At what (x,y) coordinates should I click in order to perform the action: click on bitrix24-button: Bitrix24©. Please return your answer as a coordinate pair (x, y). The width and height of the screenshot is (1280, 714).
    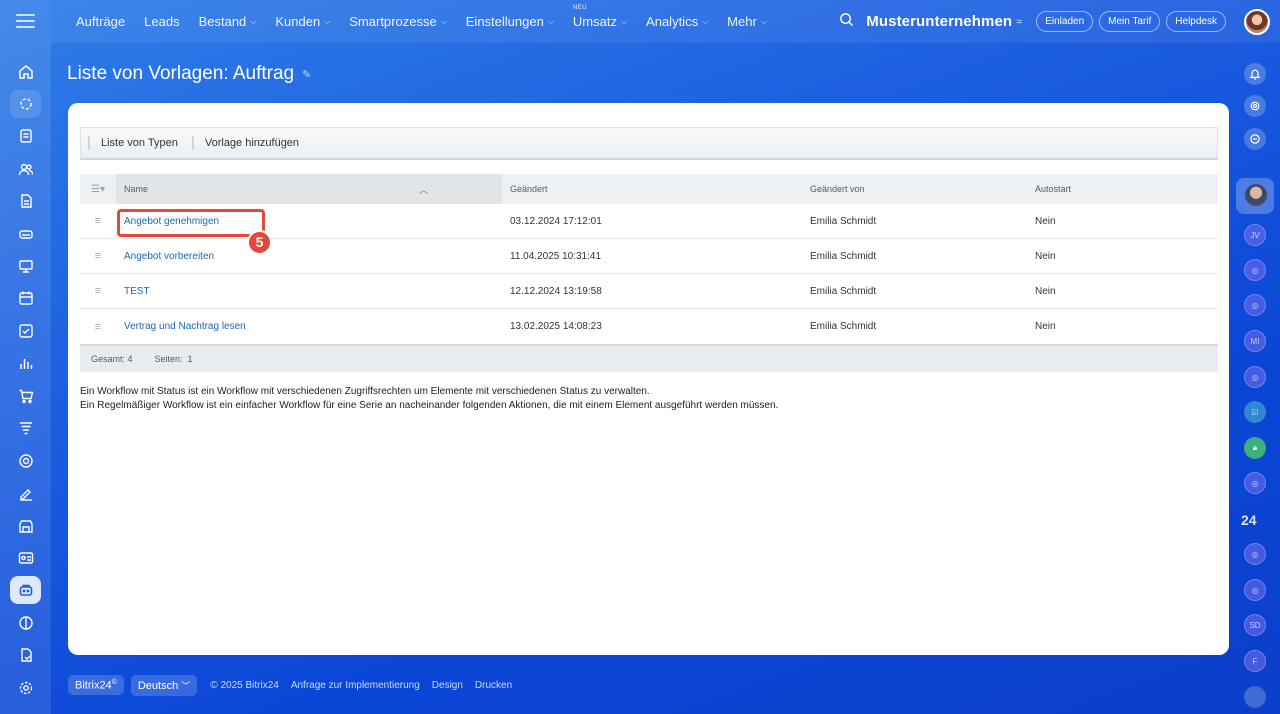
    Looking at the image, I should click on (96, 685).